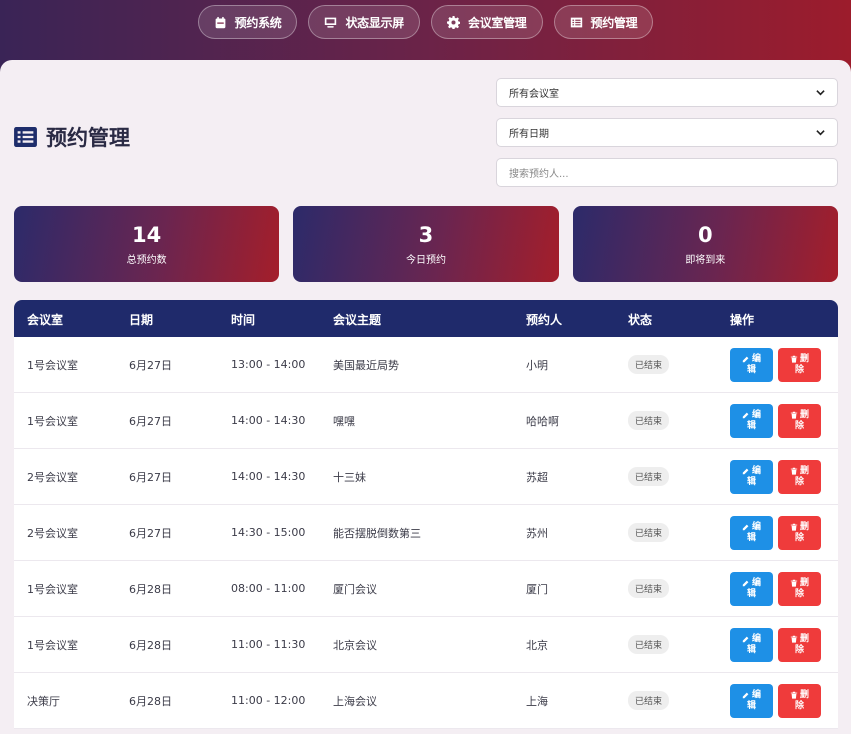 This screenshot has width=851, height=734. Describe the element at coordinates (374, 22) in the screenshot. I see `nav-label: 状态显示屏` at that location.